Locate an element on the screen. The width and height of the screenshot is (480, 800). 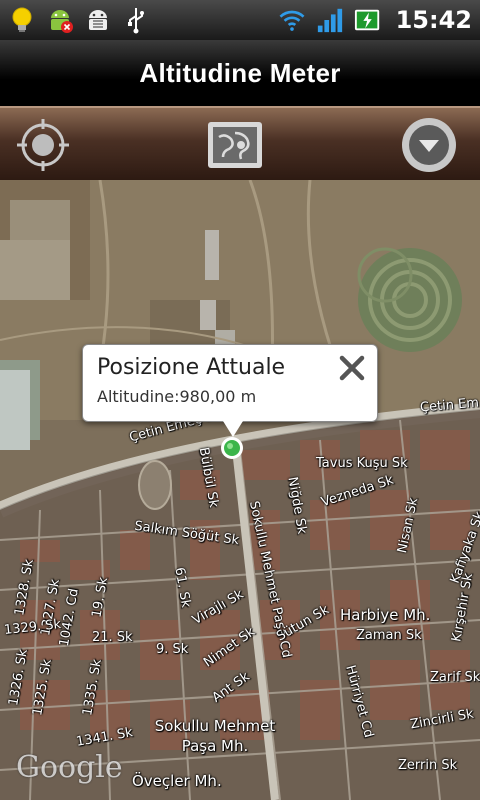
menu-down-icon is located at coordinates (429, 145).